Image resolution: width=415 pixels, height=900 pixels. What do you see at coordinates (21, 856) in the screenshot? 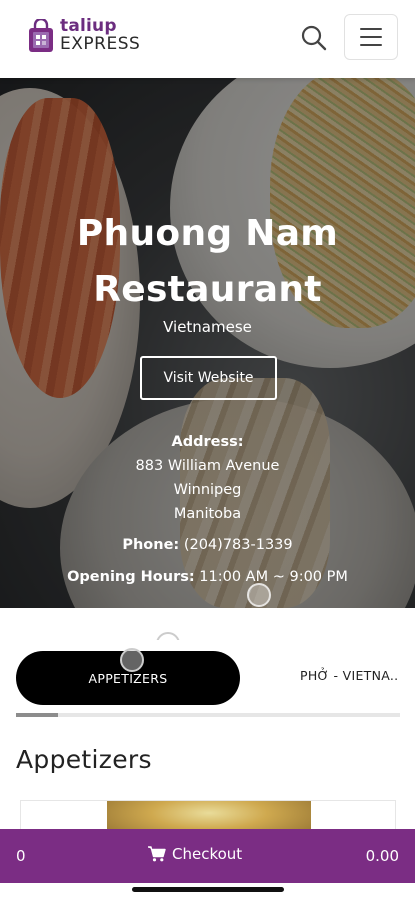
I see `cart-item-count: 0` at bounding box center [21, 856].